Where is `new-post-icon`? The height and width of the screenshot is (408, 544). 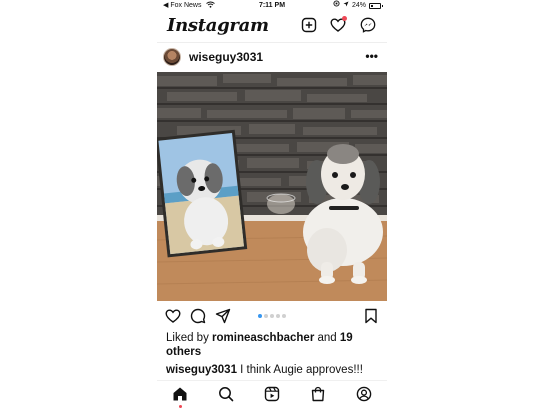
new-post-icon is located at coordinates (309, 25).